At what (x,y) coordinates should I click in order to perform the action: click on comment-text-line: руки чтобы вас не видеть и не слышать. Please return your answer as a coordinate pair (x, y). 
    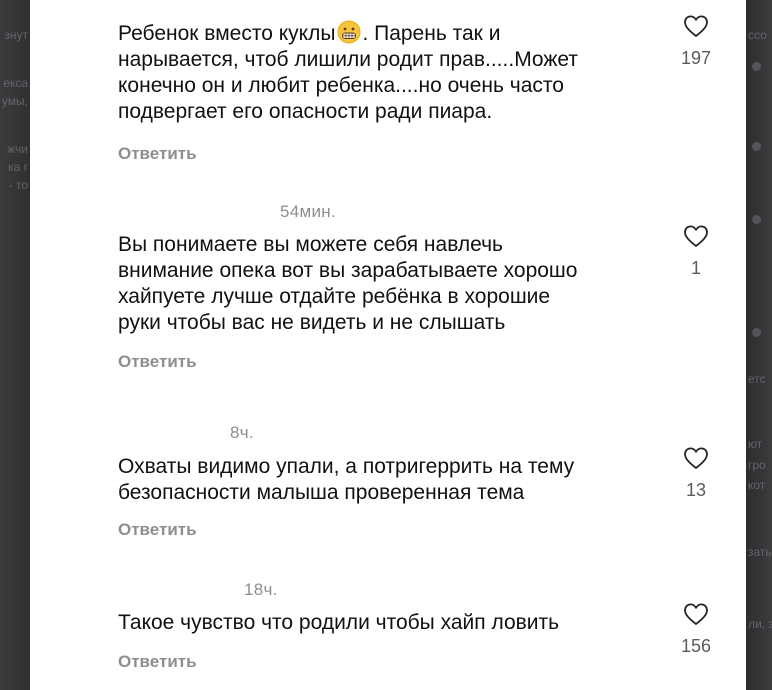
    Looking at the image, I should click on (312, 322).